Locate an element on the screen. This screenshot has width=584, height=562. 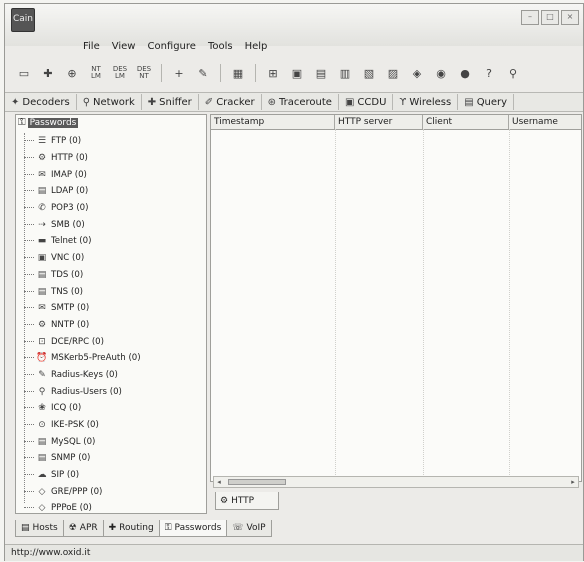
tree-item-label: TNS (0) is located at coordinates (67, 291).